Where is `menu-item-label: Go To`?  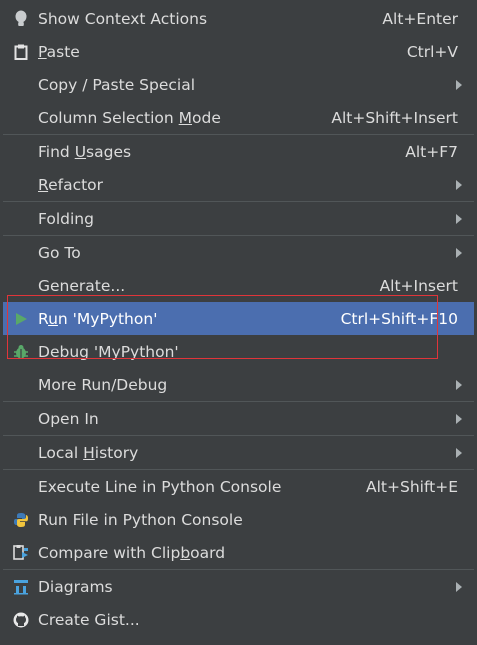 menu-item-label: Go To is located at coordinates (59, 252).